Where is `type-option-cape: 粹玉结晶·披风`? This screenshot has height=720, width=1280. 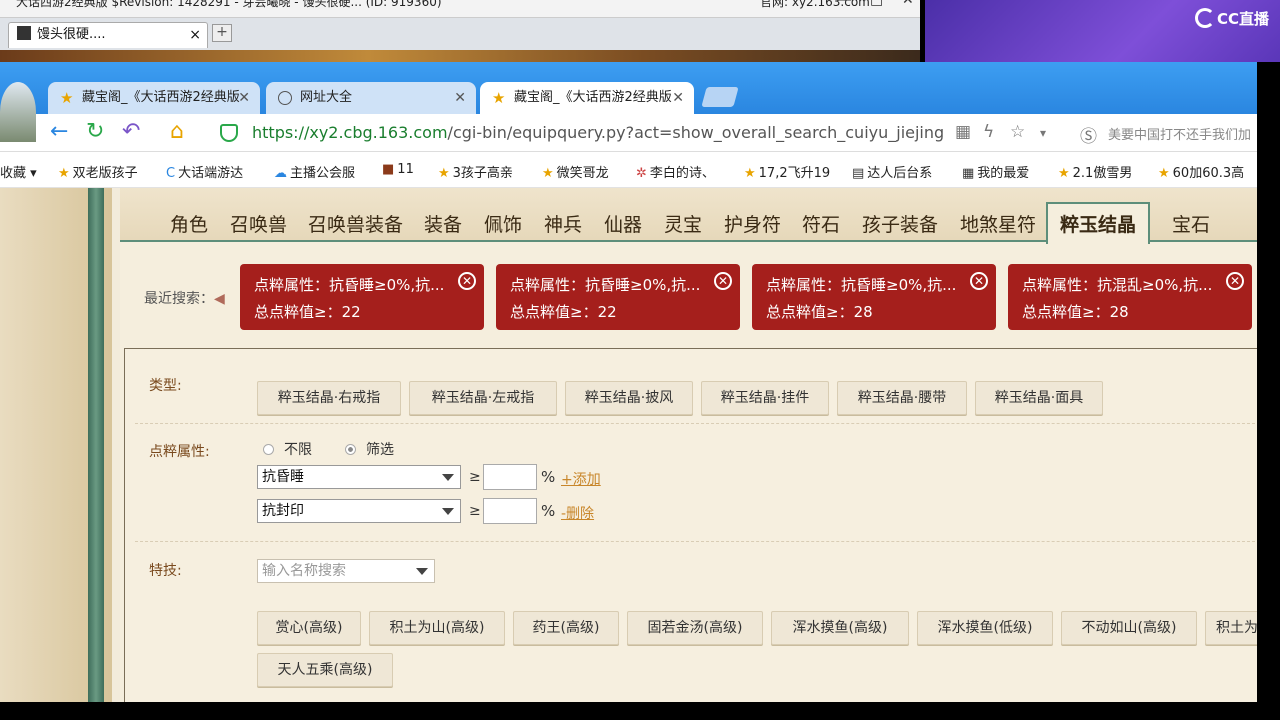 type-option-cape: 粹玉结晶·披风 is located at coordinates (629, 398).